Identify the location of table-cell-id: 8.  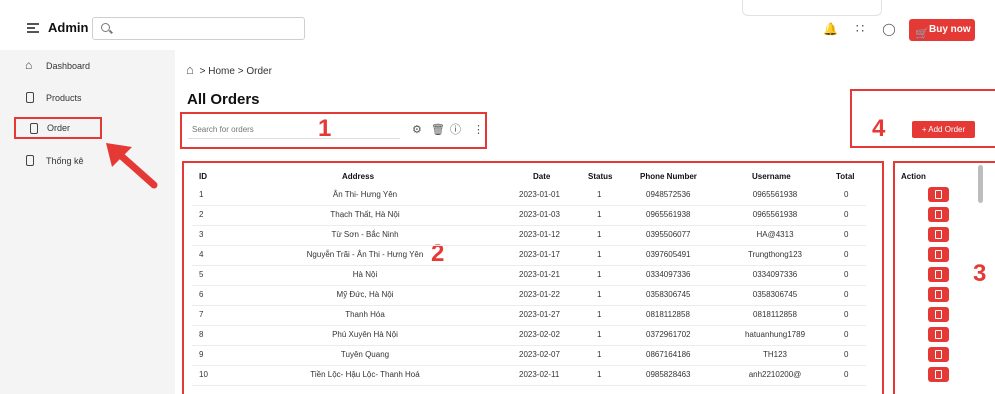
(201, 334).